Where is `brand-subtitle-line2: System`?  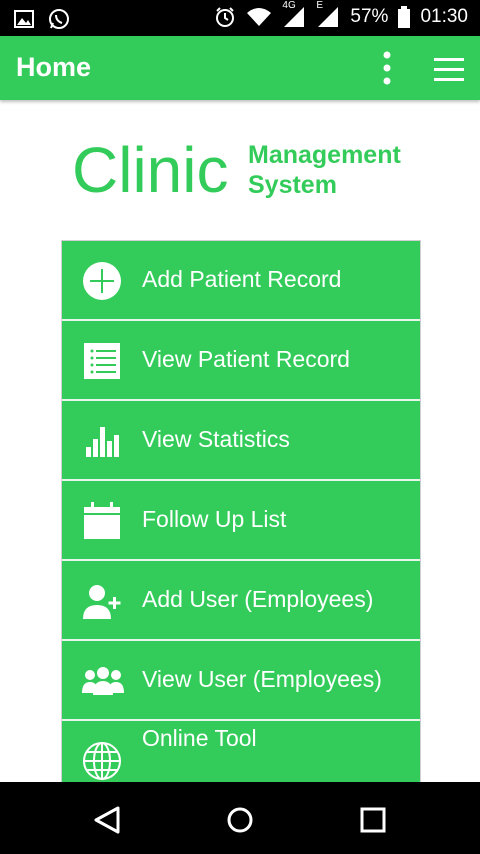 brand-subtitle-line2: System is located at coordinates (292, 185).